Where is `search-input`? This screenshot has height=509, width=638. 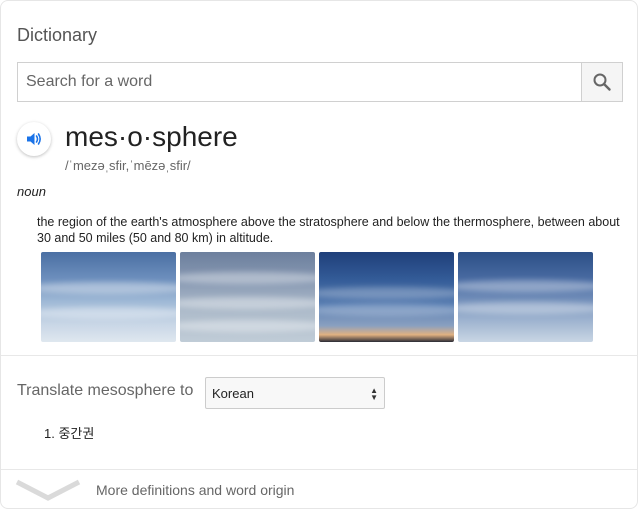 search-input is located at coordinates (299, 82).